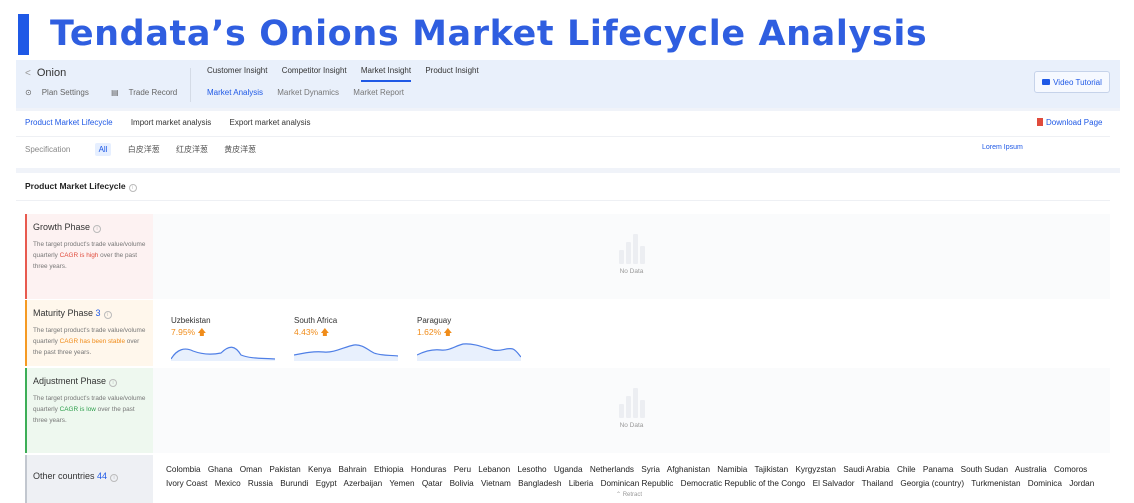 This screenshot has width=1134, height=503. I want to click on tab-import-market-analysis: Import market analysis, so click(171, 122).